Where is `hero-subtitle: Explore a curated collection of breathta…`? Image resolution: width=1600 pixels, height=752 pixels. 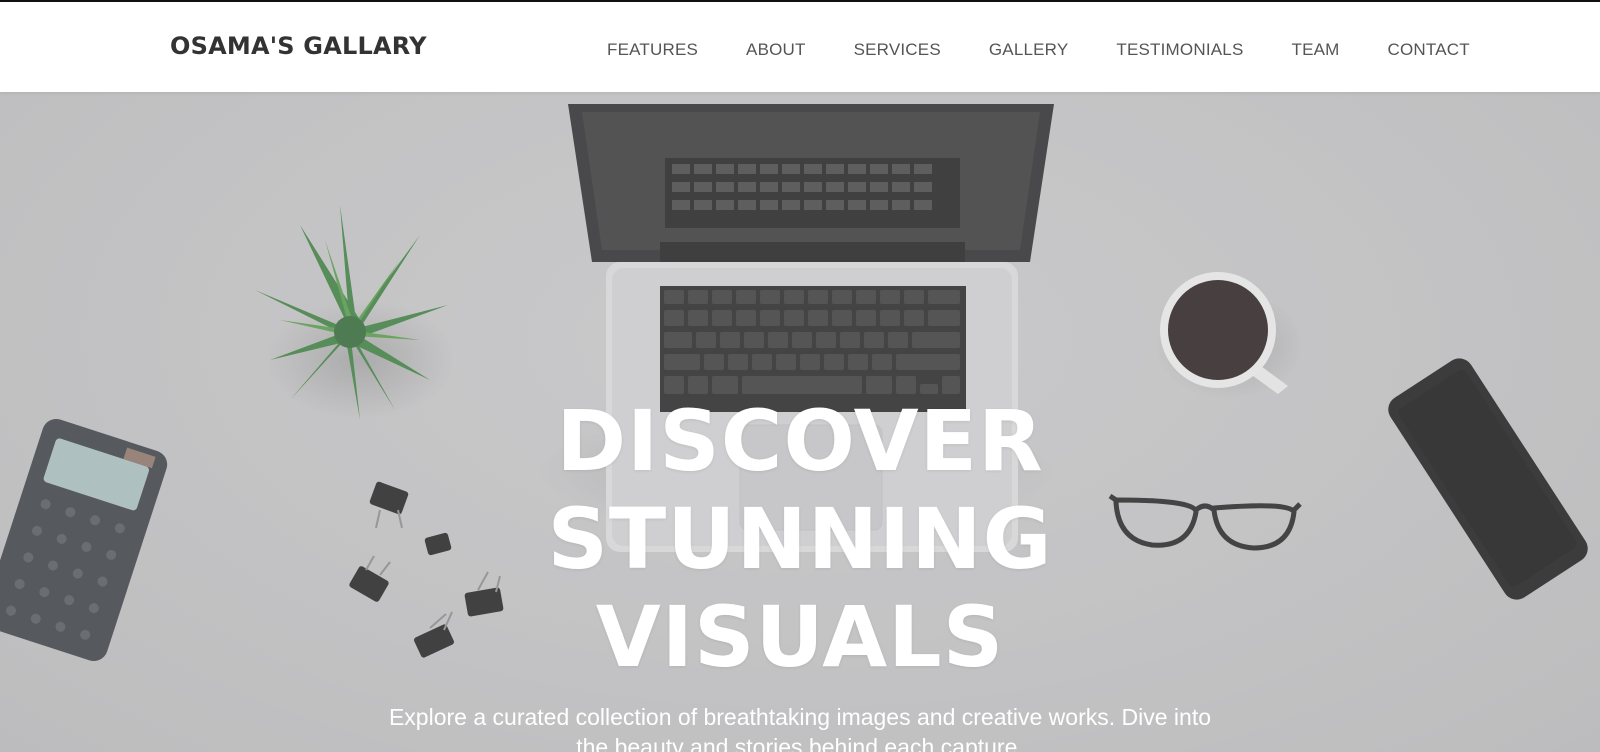 hero-subtitle: Explore a curated collection of breathta… is located at coordinates (800, 728).